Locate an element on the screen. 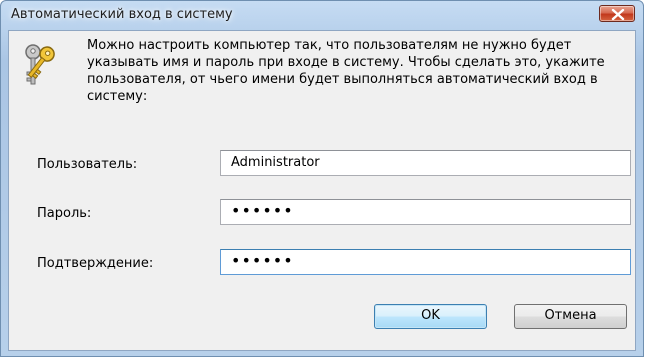 The image size is (646, 361). confirm-label: Подтверждение: is located at coordinates (95, 263).